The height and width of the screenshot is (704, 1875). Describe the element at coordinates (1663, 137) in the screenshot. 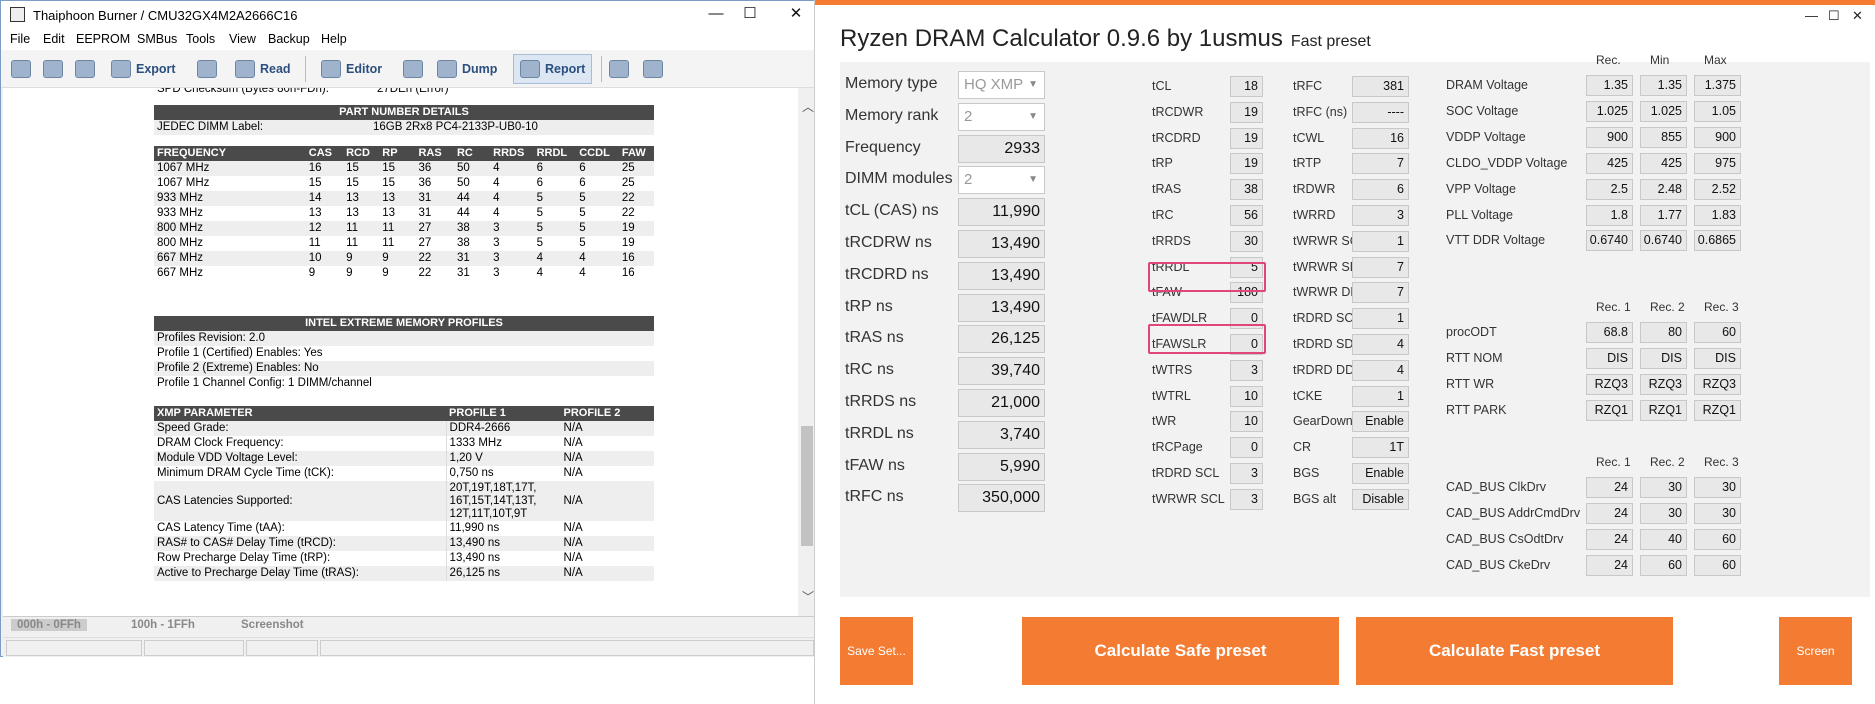

I see `setting-value: 855` at that location.